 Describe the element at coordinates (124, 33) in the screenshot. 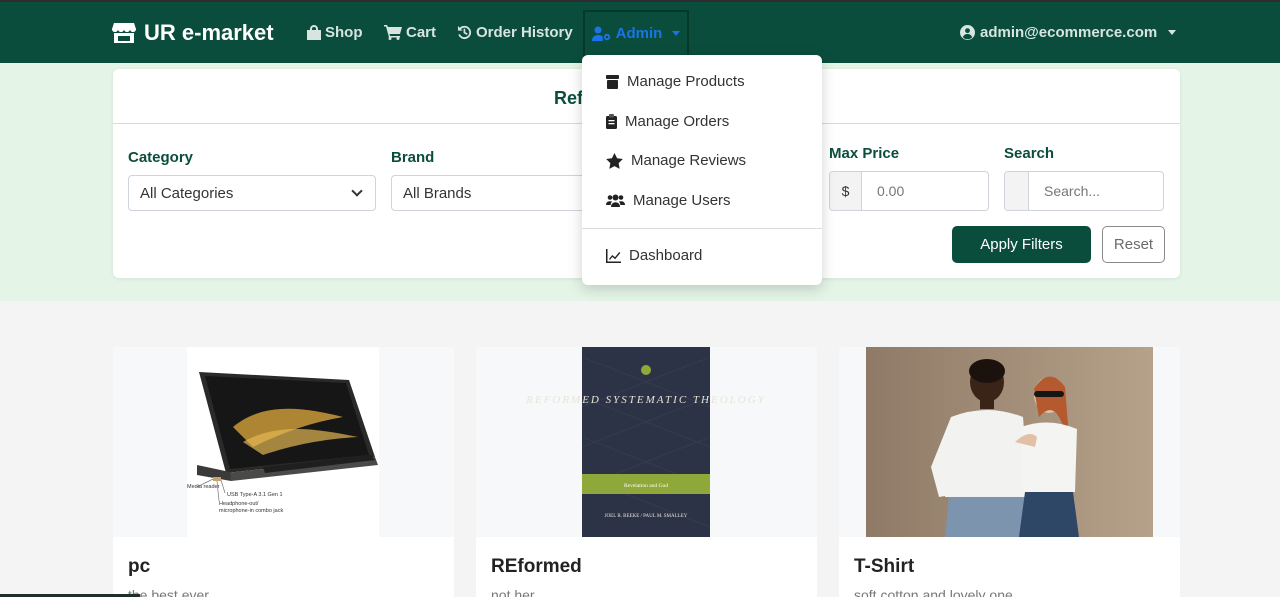

I see `store-icon` at that location.